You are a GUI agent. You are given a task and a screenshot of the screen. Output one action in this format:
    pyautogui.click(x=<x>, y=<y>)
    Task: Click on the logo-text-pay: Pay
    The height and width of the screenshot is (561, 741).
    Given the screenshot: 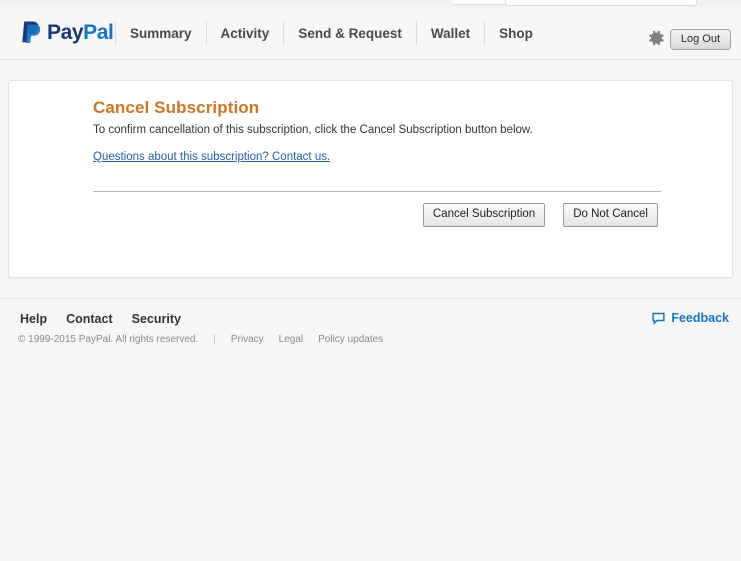 What is the action you would take?
    pyautogui.click(x=65, y=32)
    